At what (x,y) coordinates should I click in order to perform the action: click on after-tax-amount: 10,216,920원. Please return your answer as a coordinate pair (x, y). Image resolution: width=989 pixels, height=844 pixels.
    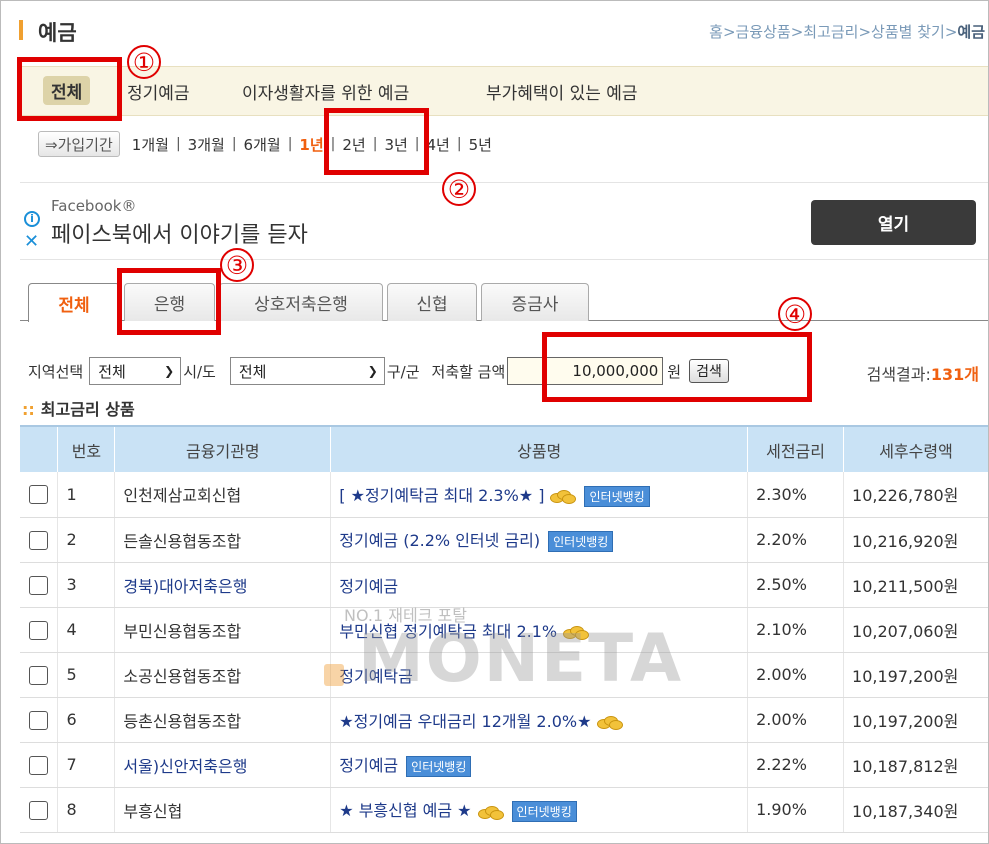
    Looking at the image, I should click on (916, 540).